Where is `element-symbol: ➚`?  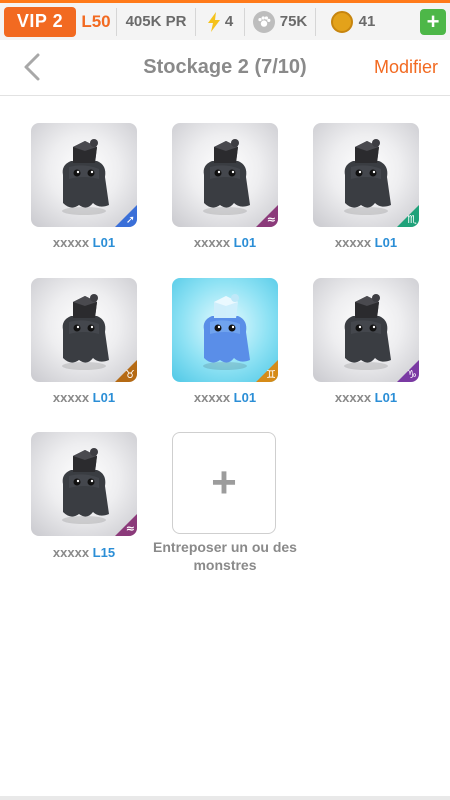
element-symbol: ➚ is located at coordinates (130, 219).